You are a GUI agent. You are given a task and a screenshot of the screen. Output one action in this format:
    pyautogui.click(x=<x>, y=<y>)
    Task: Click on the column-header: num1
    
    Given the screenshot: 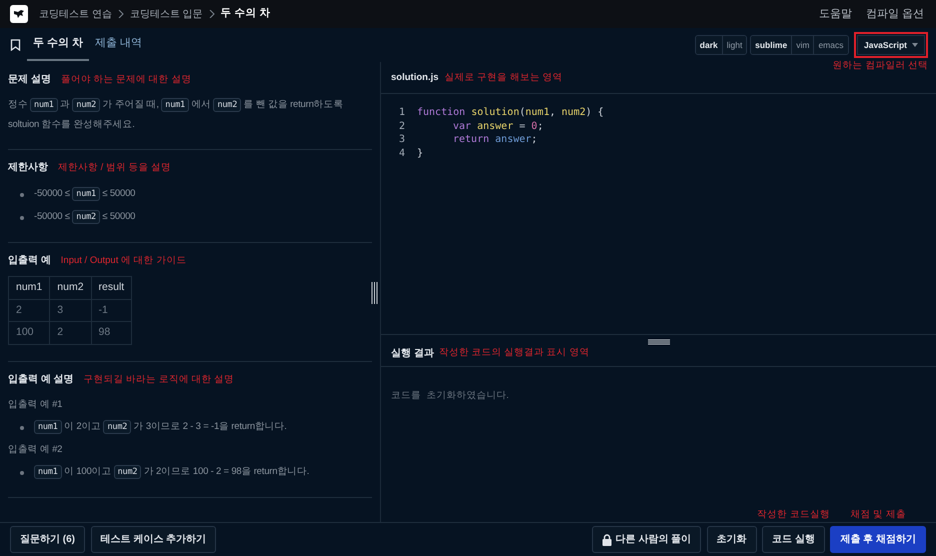 What is the action you would take?
    pyautogui.click(x=29, y=287)
    